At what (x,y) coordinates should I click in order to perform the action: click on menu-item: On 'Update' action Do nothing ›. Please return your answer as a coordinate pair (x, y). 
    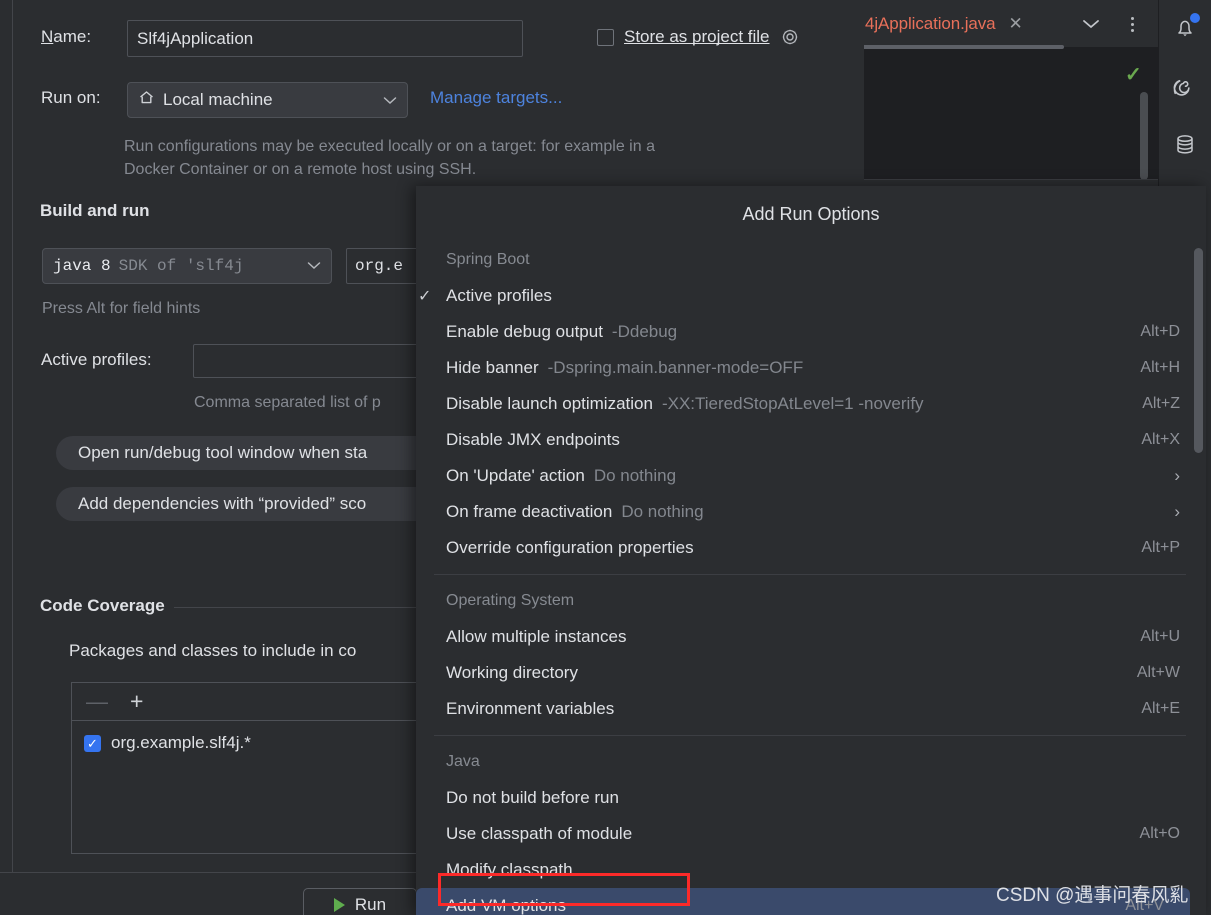
    Looking at the image, I should click on (811, 476).